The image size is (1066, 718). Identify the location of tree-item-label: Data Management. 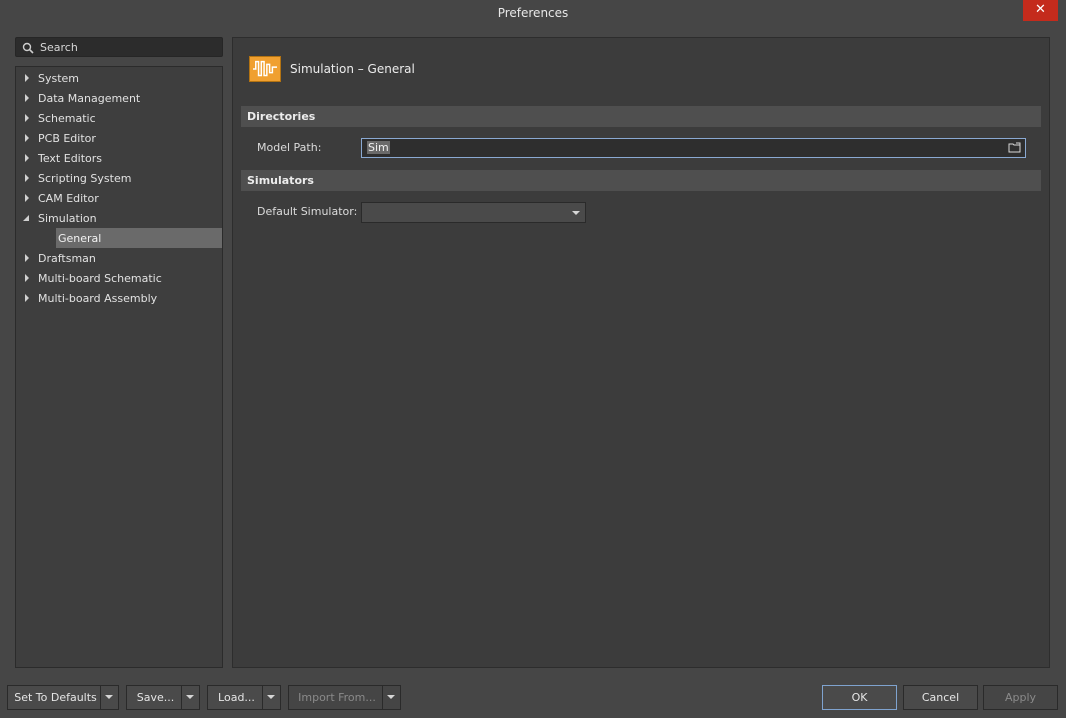
(89, 98).